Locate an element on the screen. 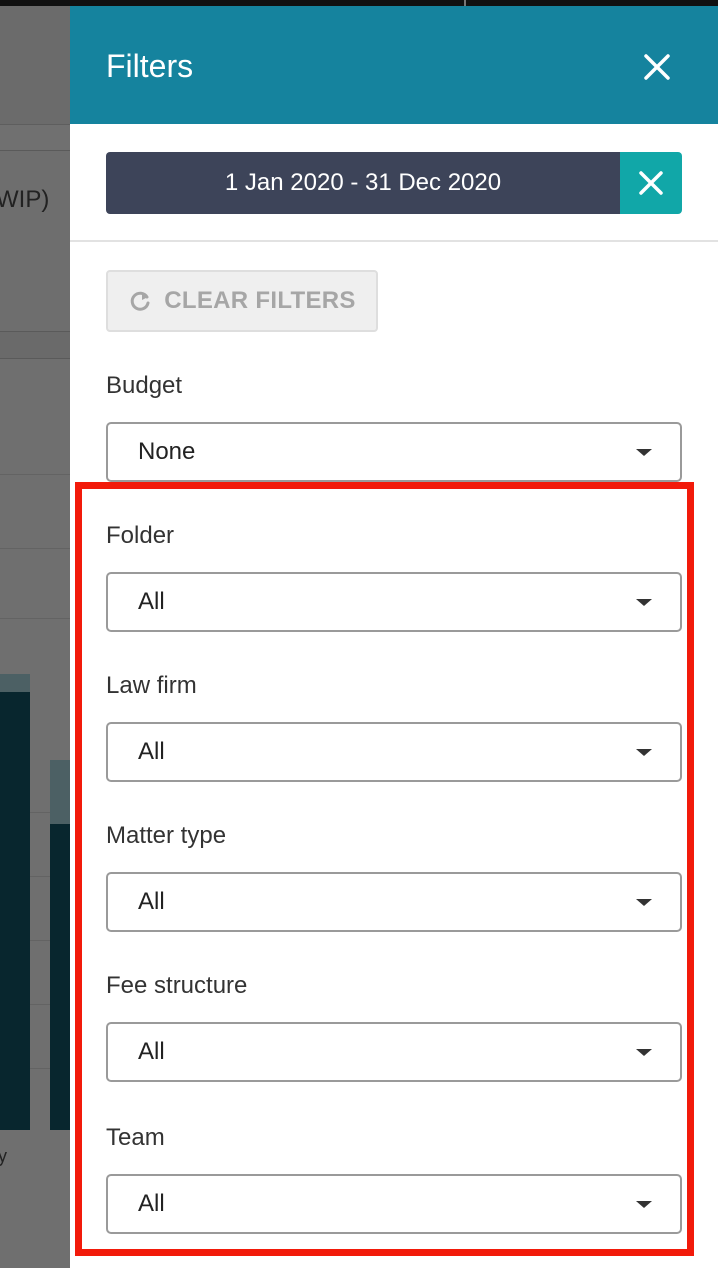  folder-value: All is located at coordinates (151, 601).